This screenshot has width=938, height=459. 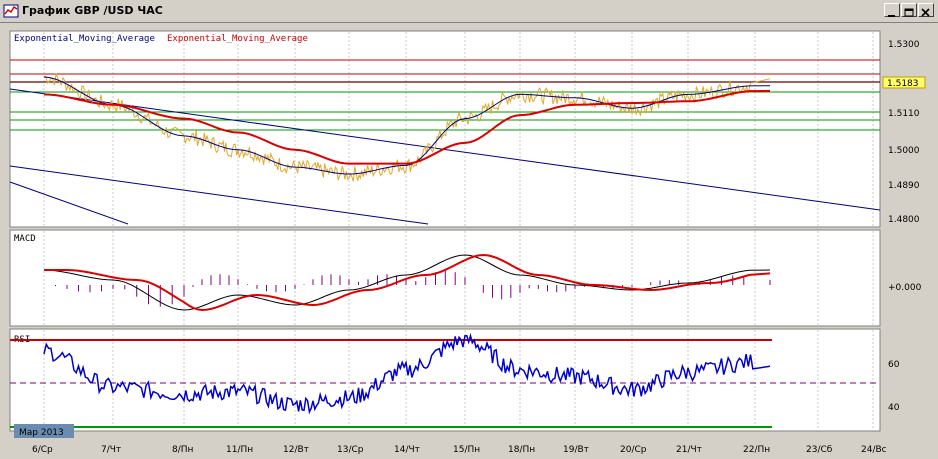 I want to click on minimize-button, so click(x=892, y=10).